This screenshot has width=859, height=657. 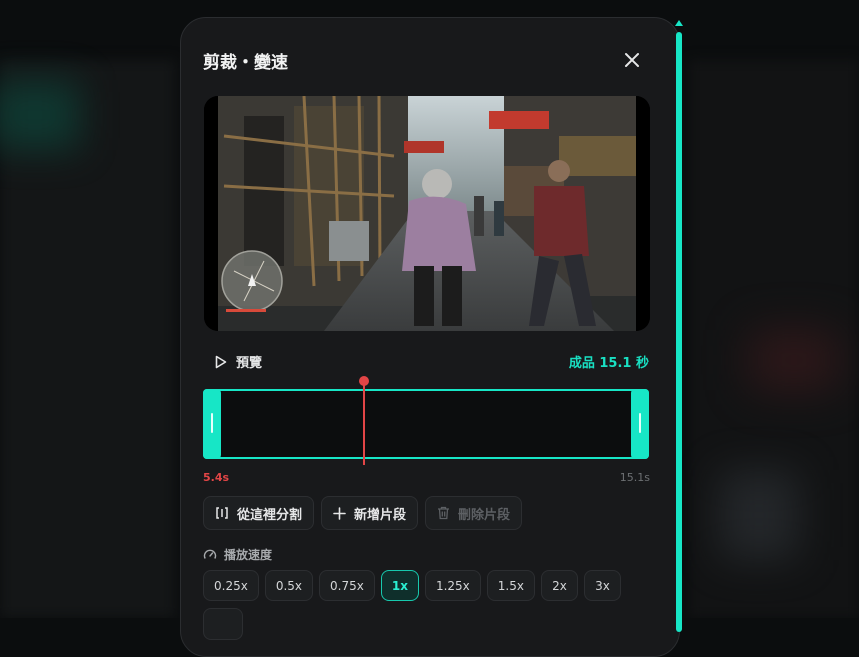 What do you see at coordinates (679, 332) in the screenshot?
I see `scrollbar-thumb` at bounding box center [679, 332].